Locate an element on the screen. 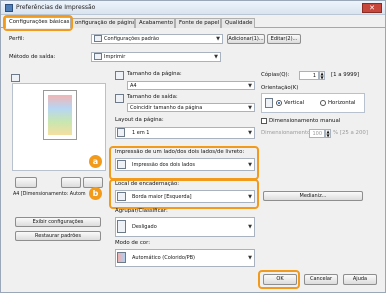  printer-icon is located at coordinates (98, 56).